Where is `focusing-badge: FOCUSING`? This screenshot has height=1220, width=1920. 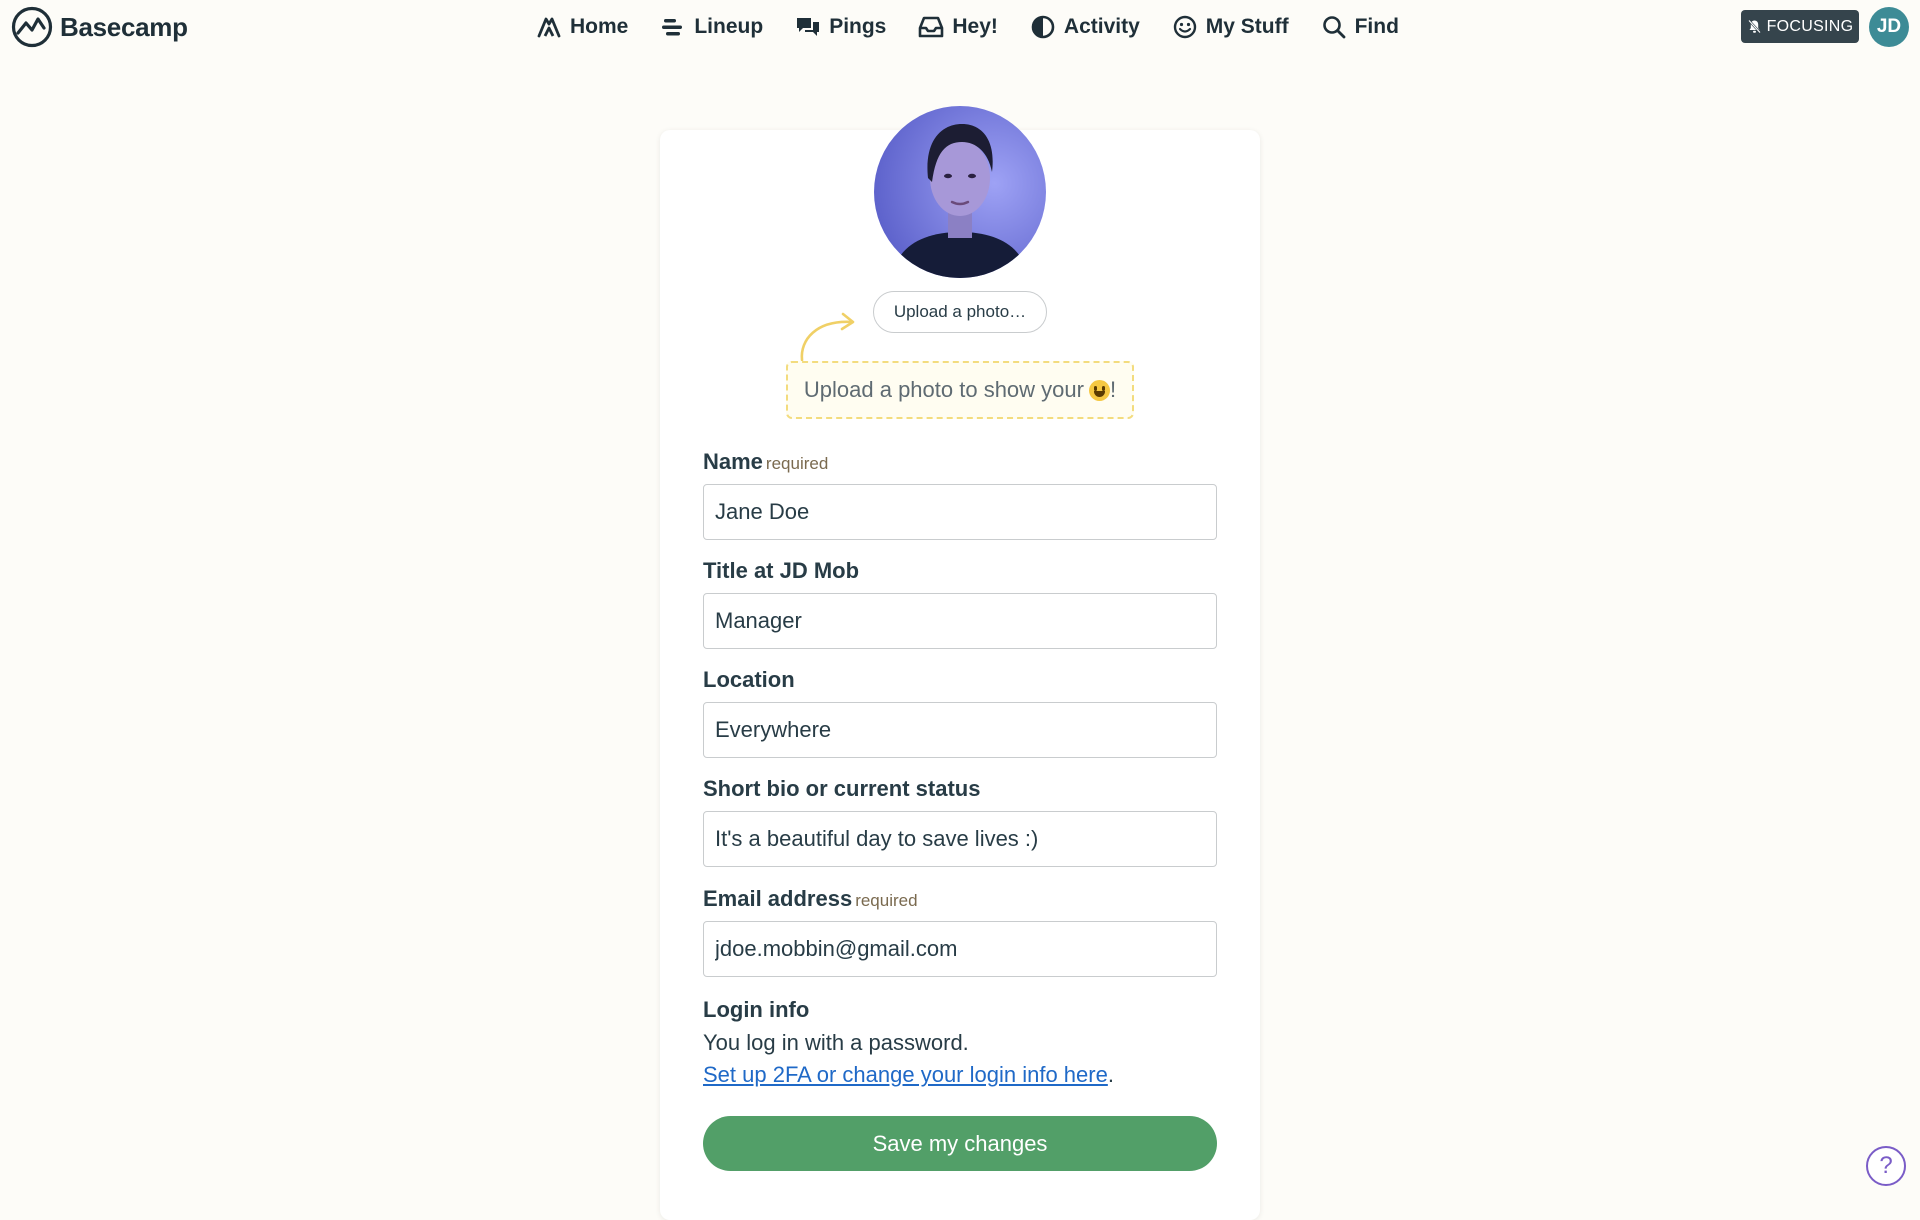
focusing-badge: FOCUSING is located at coordinates (1800, 26).